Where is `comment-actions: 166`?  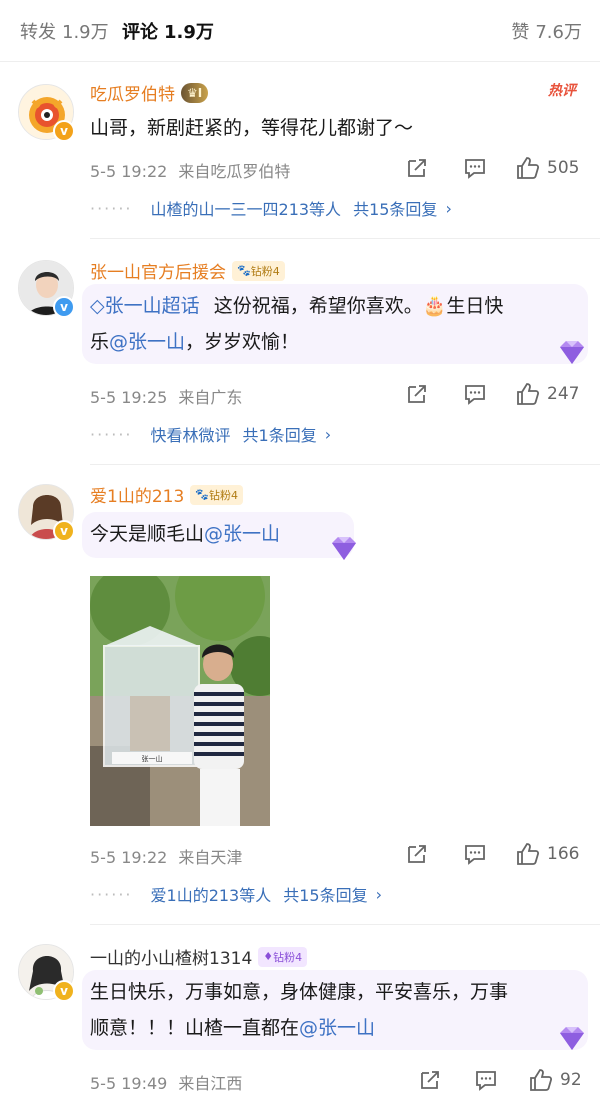 comment-actions: 166 is located at coordinates (495, 854).